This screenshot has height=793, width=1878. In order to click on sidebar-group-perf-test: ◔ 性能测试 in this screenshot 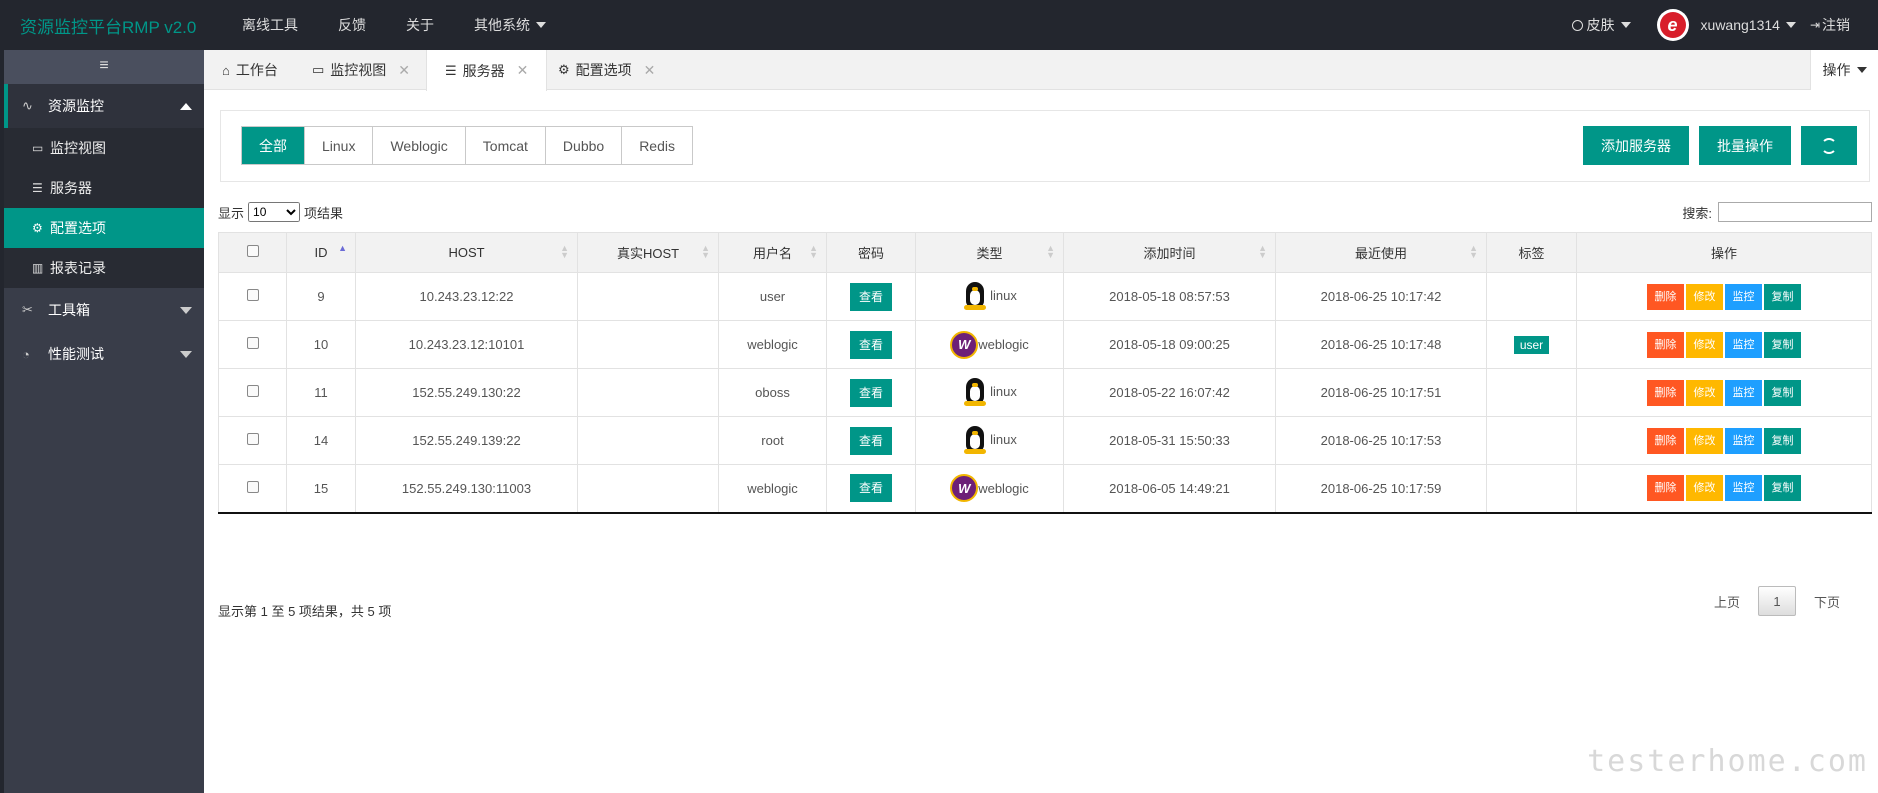, I will do `click(104, 354)`.